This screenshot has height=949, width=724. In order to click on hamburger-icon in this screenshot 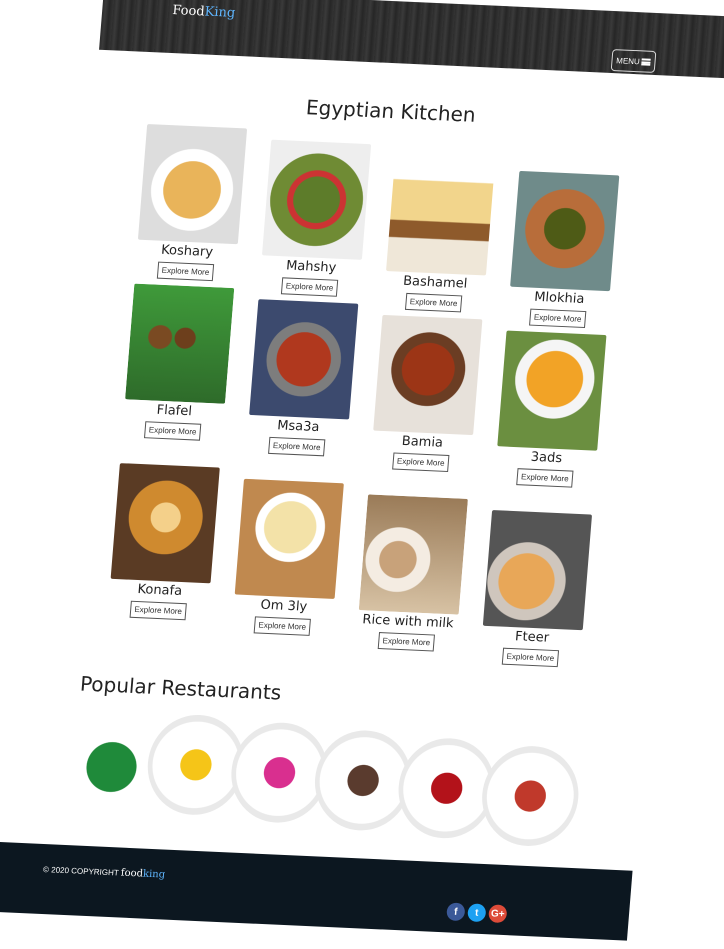, I will do `click(646, 61)`.